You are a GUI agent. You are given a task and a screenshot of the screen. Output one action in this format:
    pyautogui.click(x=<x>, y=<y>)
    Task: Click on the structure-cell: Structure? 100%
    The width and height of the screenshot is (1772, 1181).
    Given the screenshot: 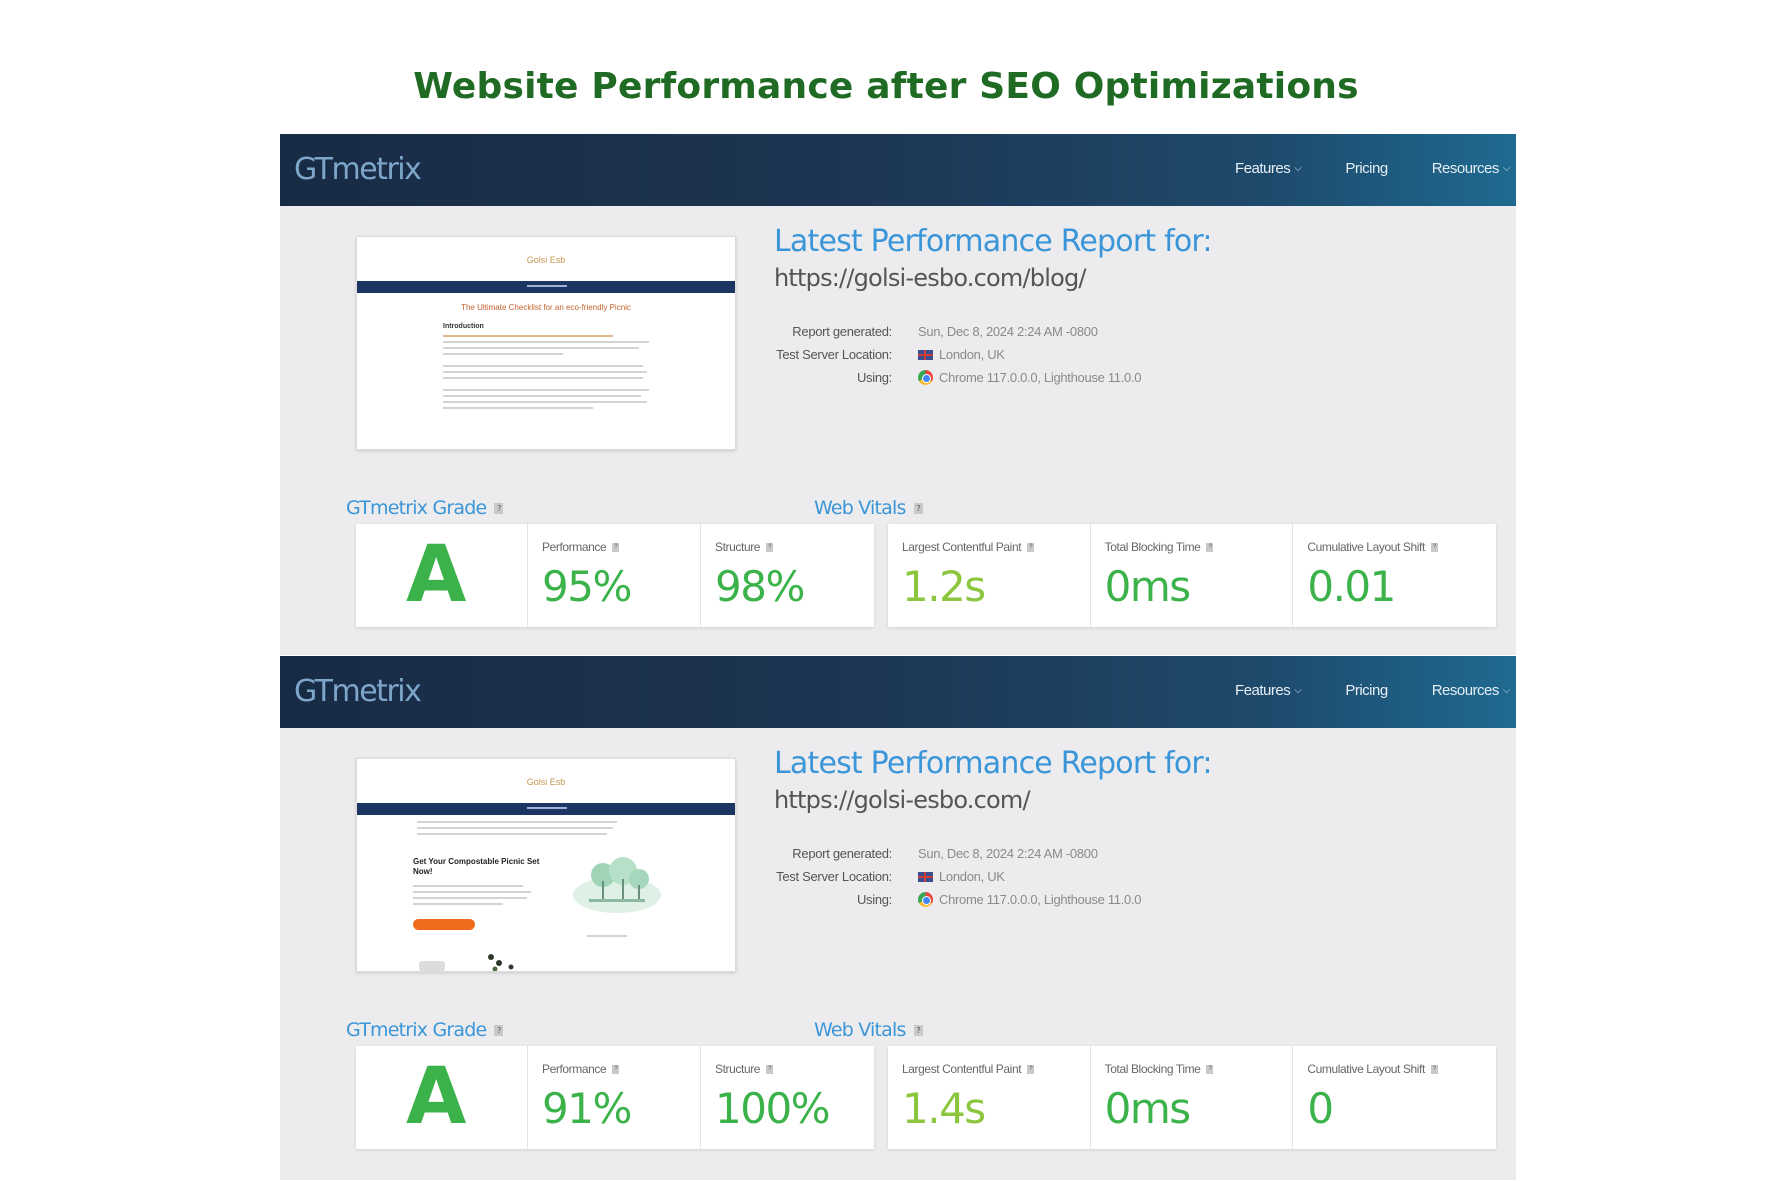 What is the action you would take?
    pyautogui.click(x=787, y=1097)
    